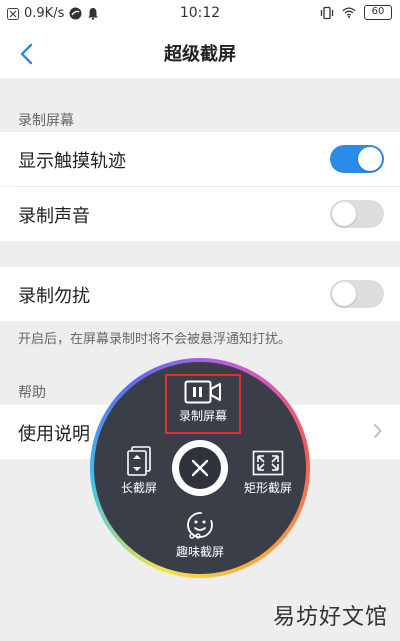  I want to click on page-title: 超级截屏, so click(200, 54).